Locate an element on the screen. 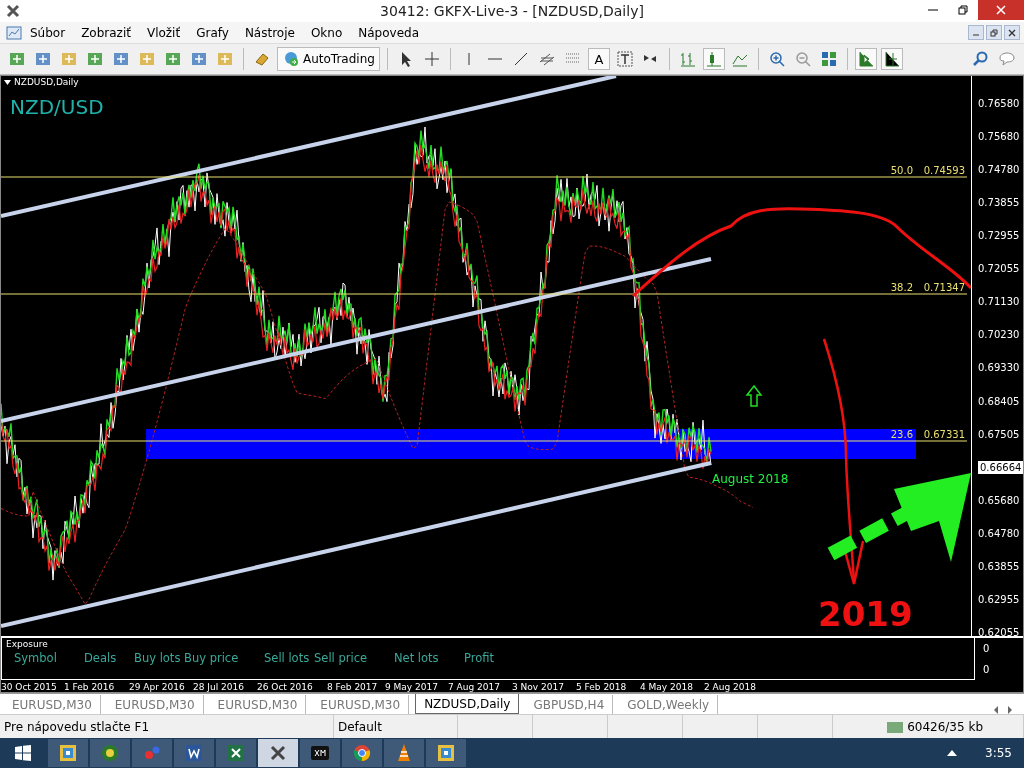 This screenshot has height=768, width=1024. autotrading-button: AutoTrading is located at coordinates (328, 59).